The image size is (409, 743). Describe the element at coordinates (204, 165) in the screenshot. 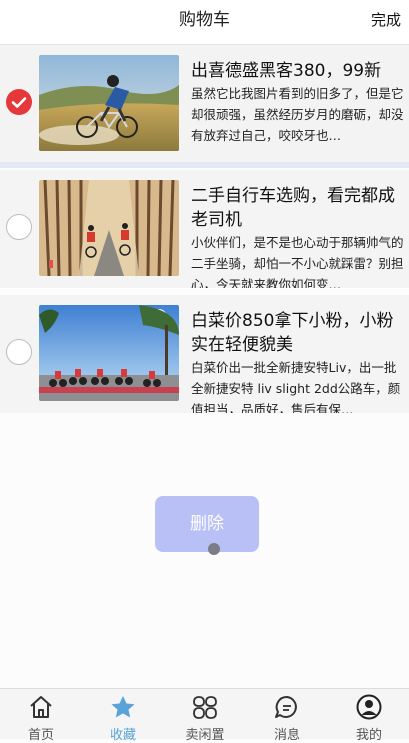

I see `selection-divider` at that location.